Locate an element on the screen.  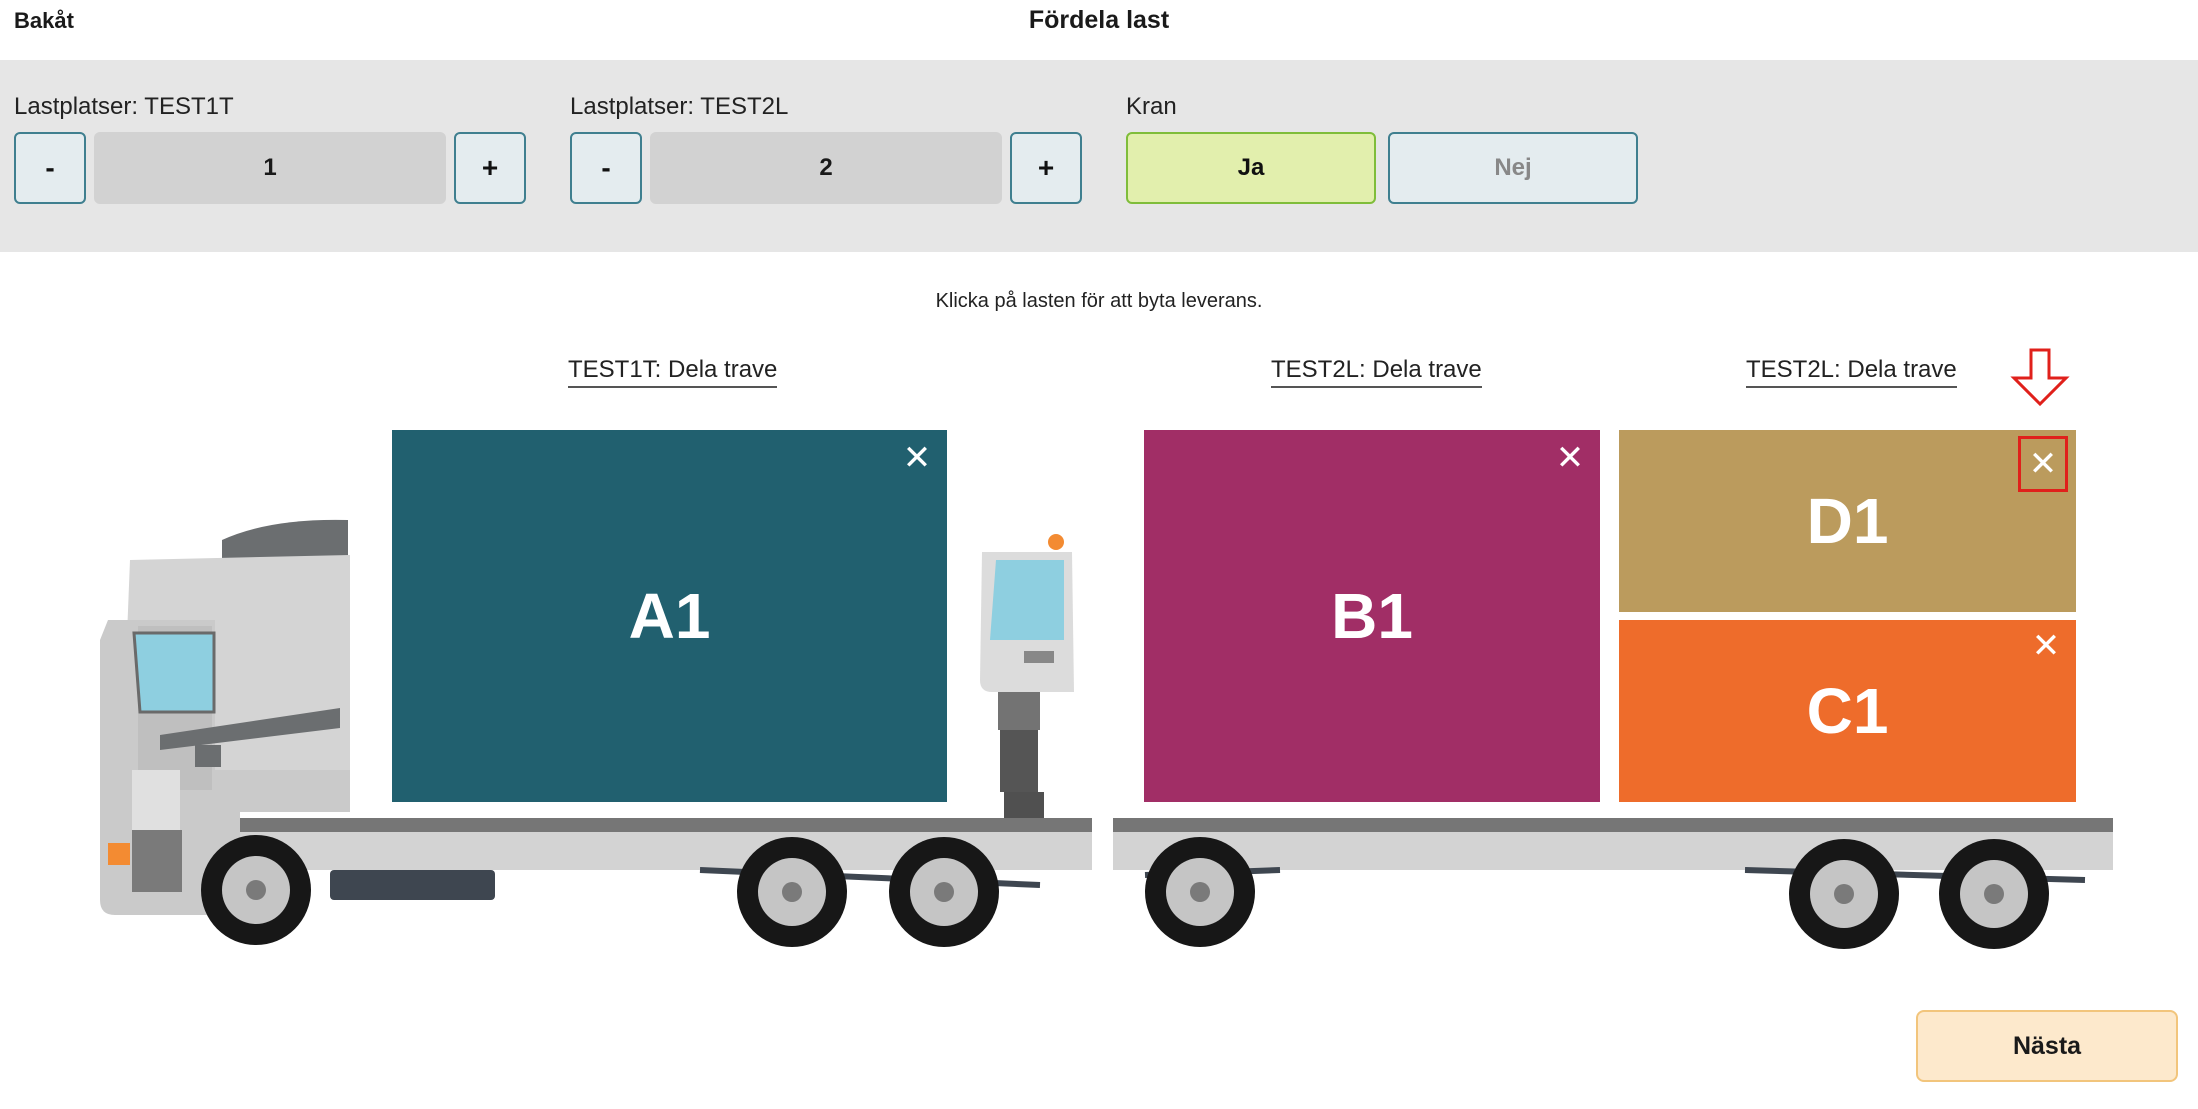
cargo-c1-remove-icon: ✕ is located at coordinates (2046, 646).